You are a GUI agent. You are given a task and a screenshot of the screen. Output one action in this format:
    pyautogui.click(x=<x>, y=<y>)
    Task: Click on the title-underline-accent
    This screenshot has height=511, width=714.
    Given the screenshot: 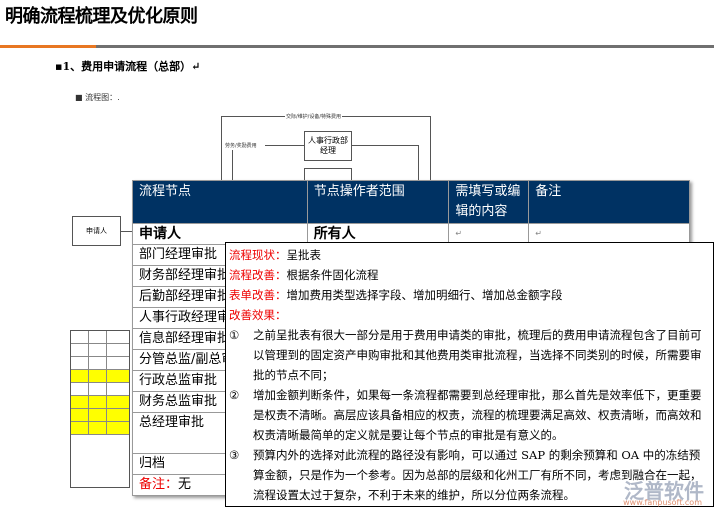 What is the action you would take?
    pyautogui.click(x=48, y=46)
    